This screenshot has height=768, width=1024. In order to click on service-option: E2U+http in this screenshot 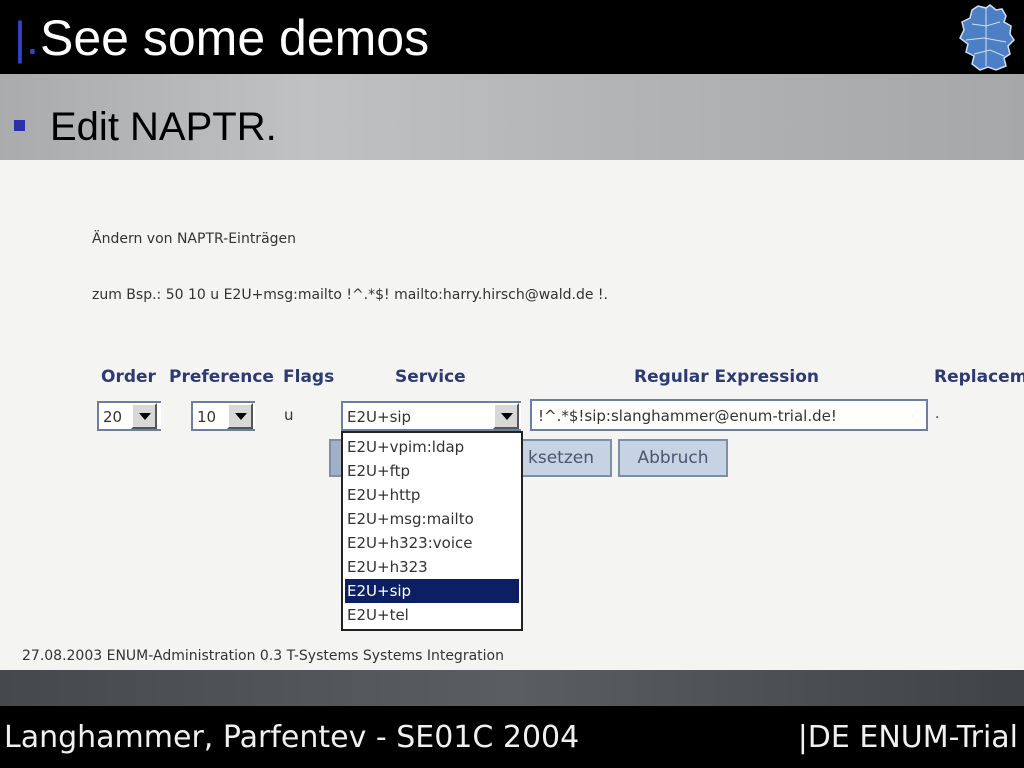, I will do `click(432, 495)`.